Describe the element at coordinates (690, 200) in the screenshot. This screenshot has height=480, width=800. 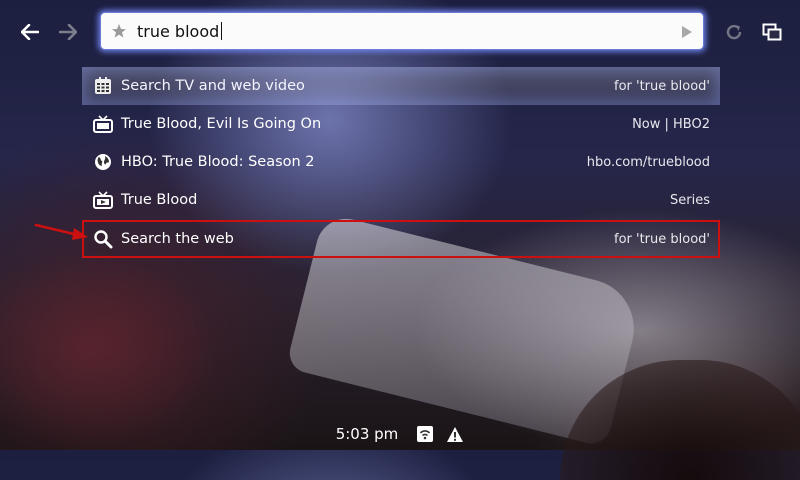
I see `suggestion-context: Series` at that location.